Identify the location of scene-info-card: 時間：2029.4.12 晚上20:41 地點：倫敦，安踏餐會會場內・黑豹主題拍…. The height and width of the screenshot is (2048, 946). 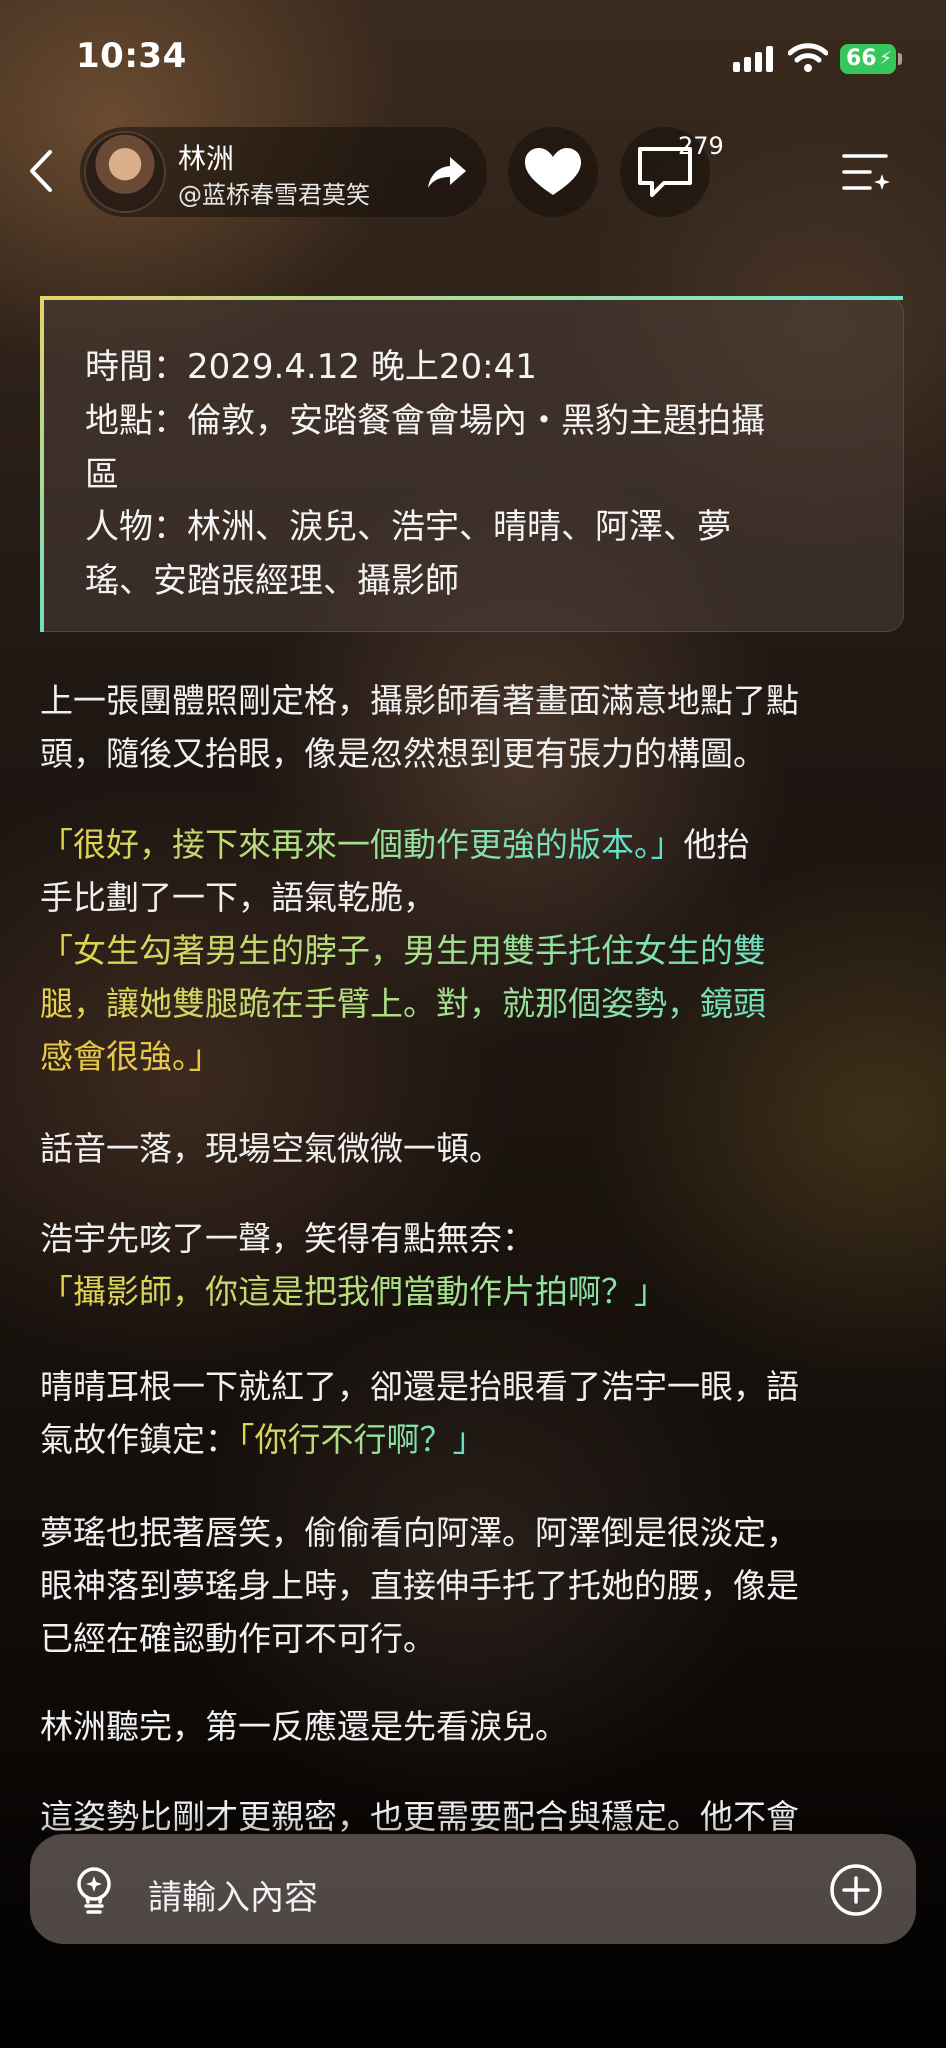
(472, 464).